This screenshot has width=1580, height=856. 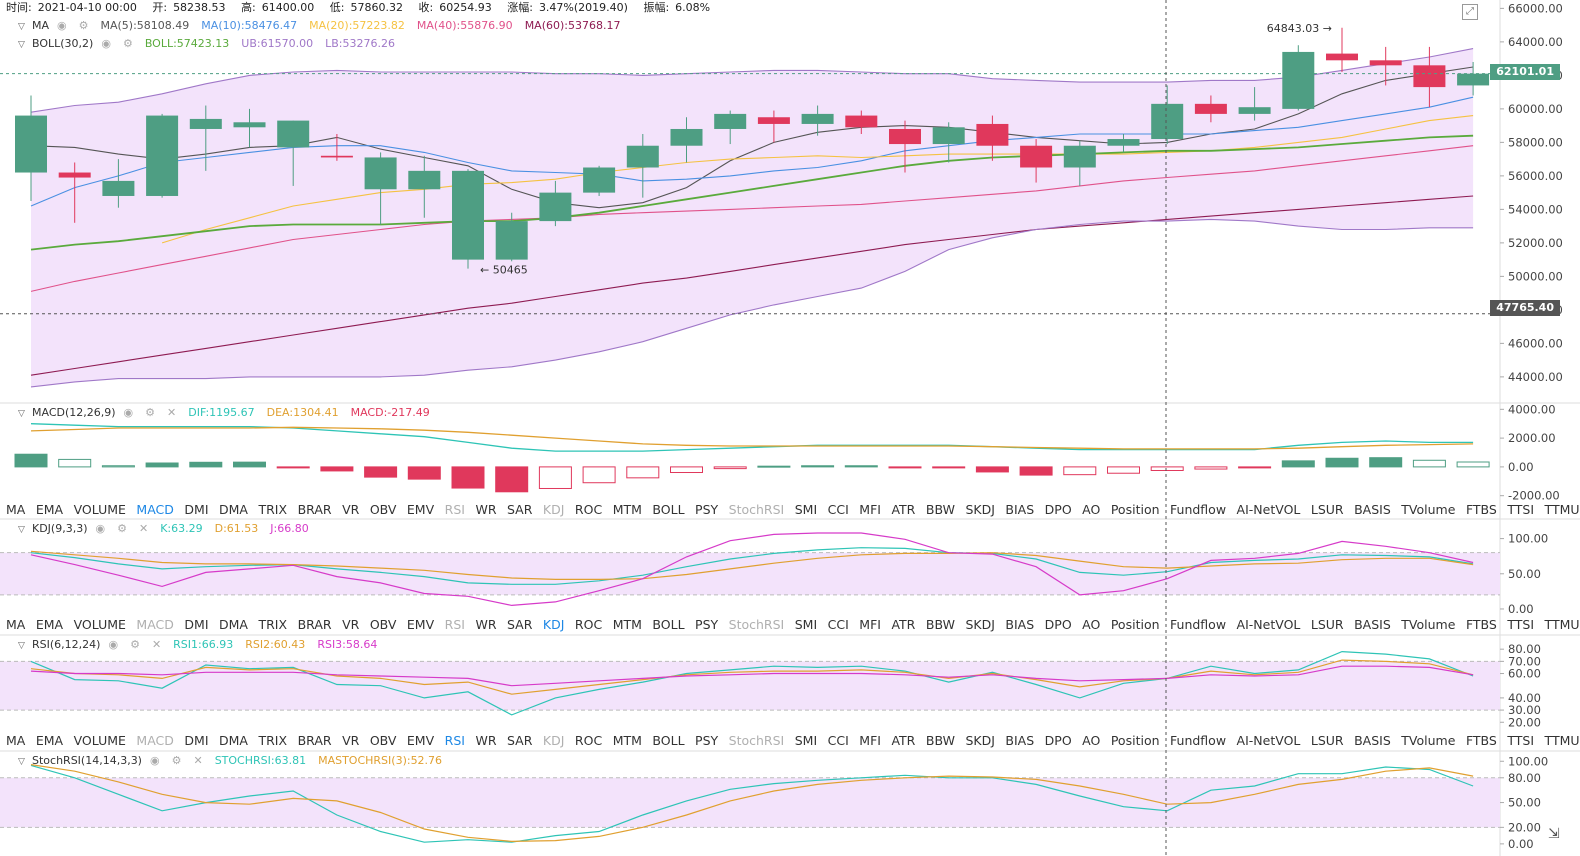 What do you see at coordinates (1470, 12) in the screenshot?
I see `fullscreen-icon: ⤢` at bounding box center [1470, 12].